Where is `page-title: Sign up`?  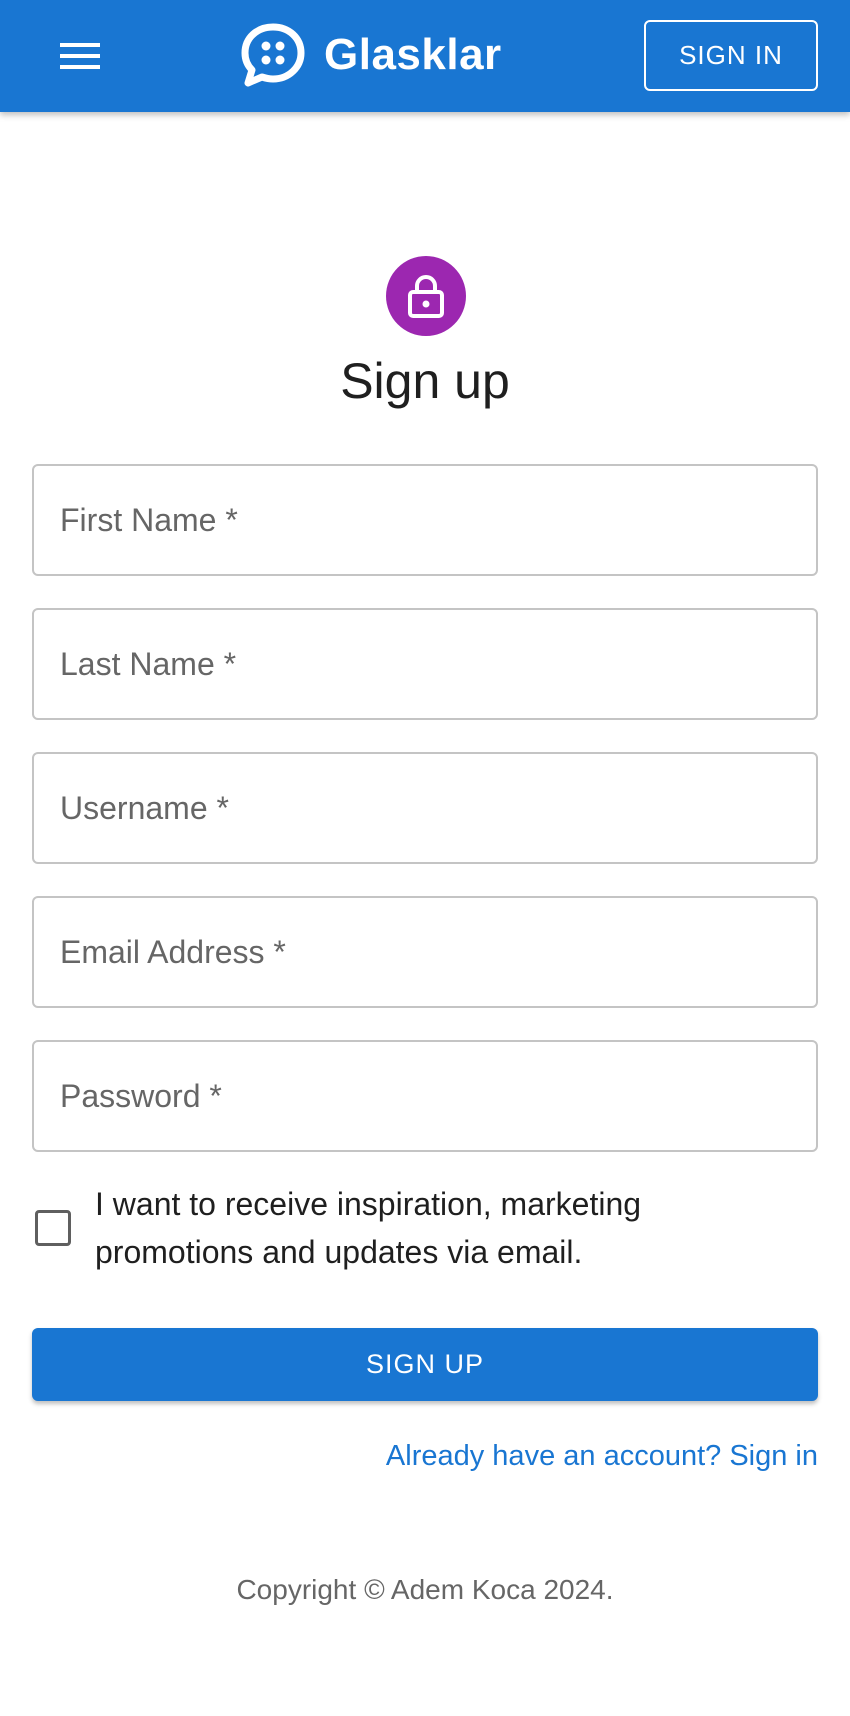
page-title: Sign up is located at coordinates (425, 381).